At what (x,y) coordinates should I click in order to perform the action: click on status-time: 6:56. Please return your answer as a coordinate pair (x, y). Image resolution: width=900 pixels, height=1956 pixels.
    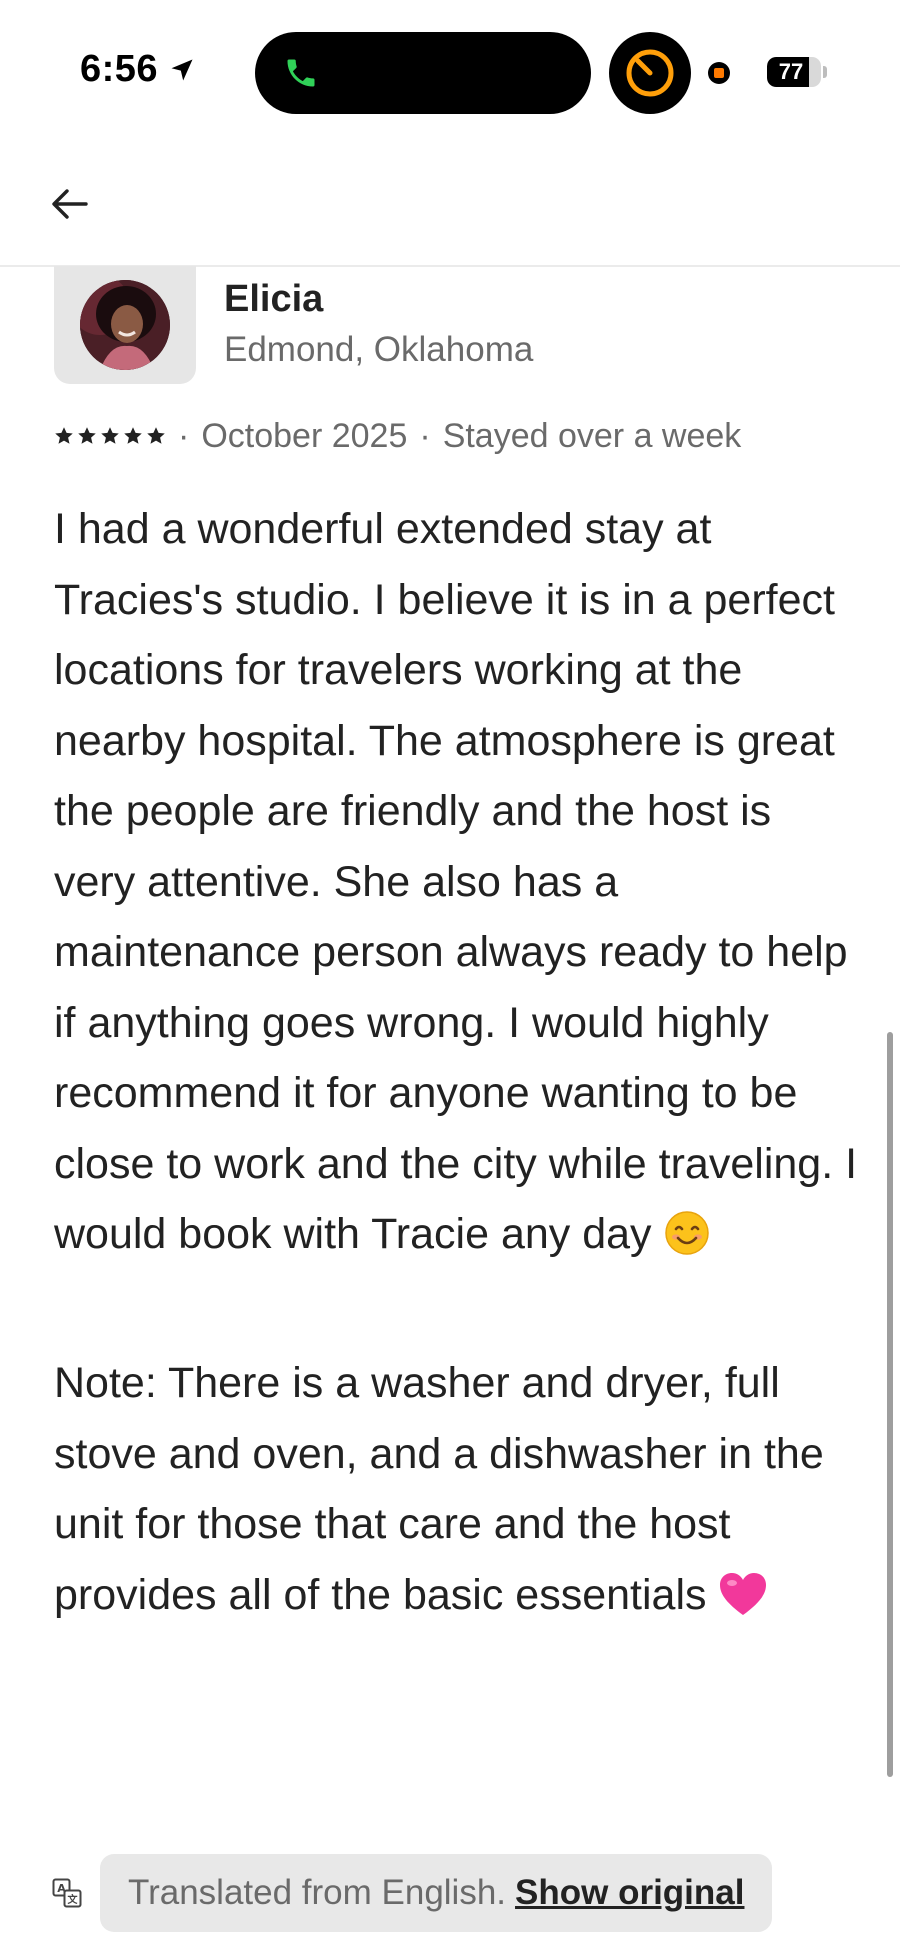
    Looking at the image, I should click on (119, 69).